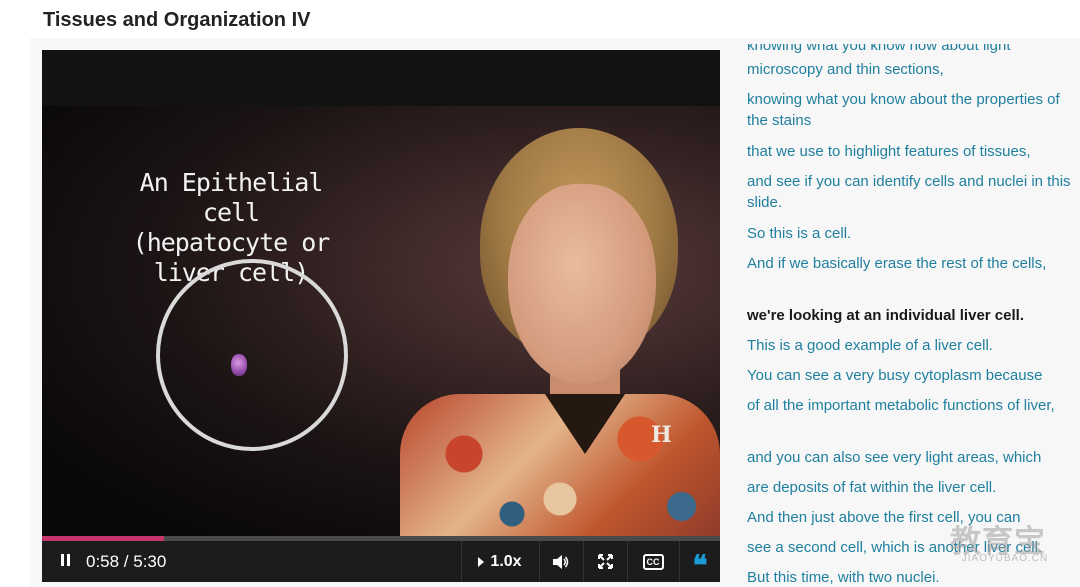  Describe the element at coordinates (912, 69) in the screenshot. I see `transcript-line: microscopy and thin sections,` at that location.